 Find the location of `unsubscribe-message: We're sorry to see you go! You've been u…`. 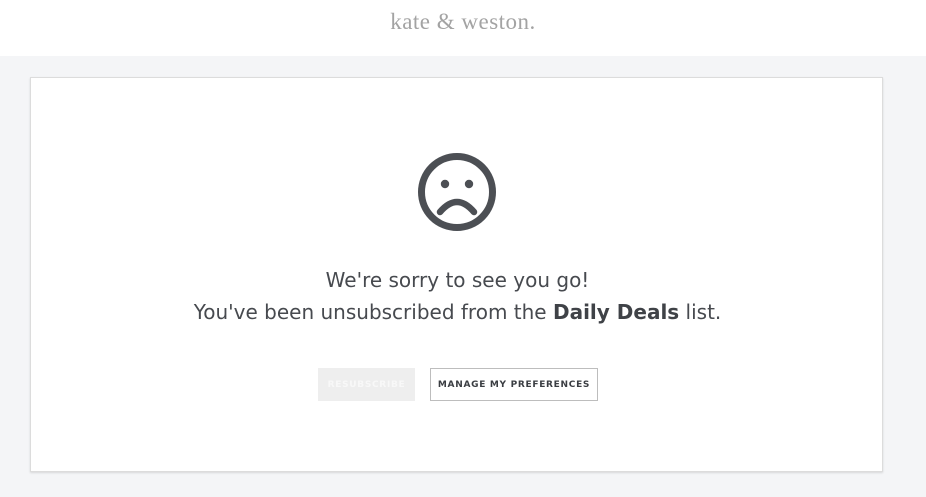

unsubscribe-message: We're sorry to see you go! You've been u… is located at coordinates (457, 296).